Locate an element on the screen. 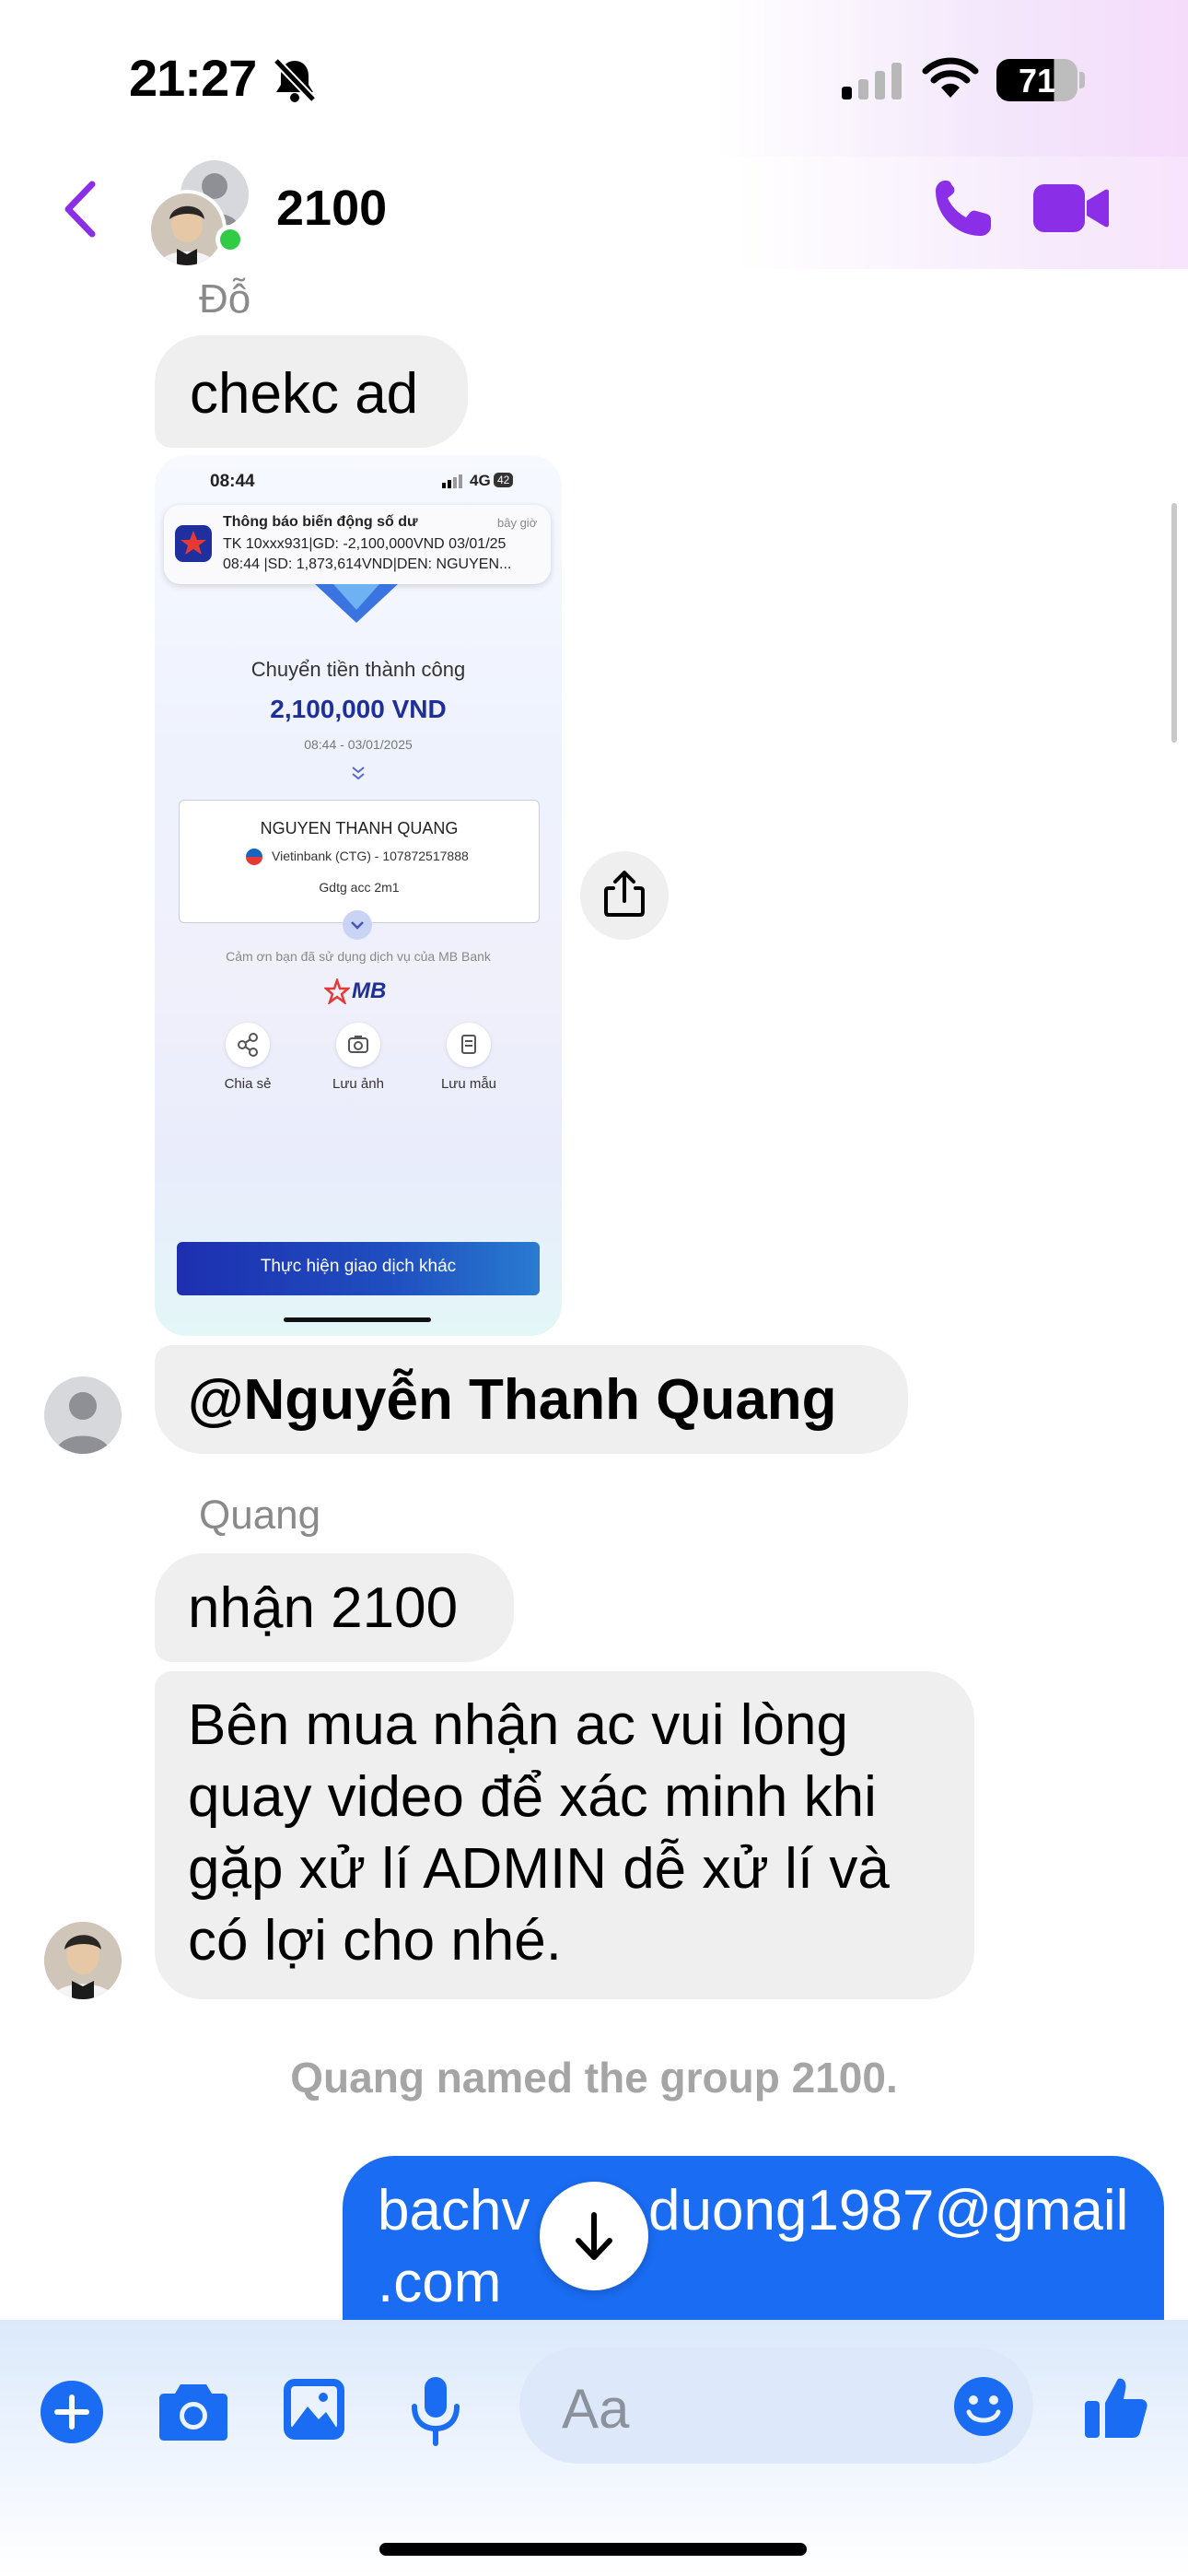 The image size is (1188, 2576). card-expand-icon is located at coordinates (357, 925).